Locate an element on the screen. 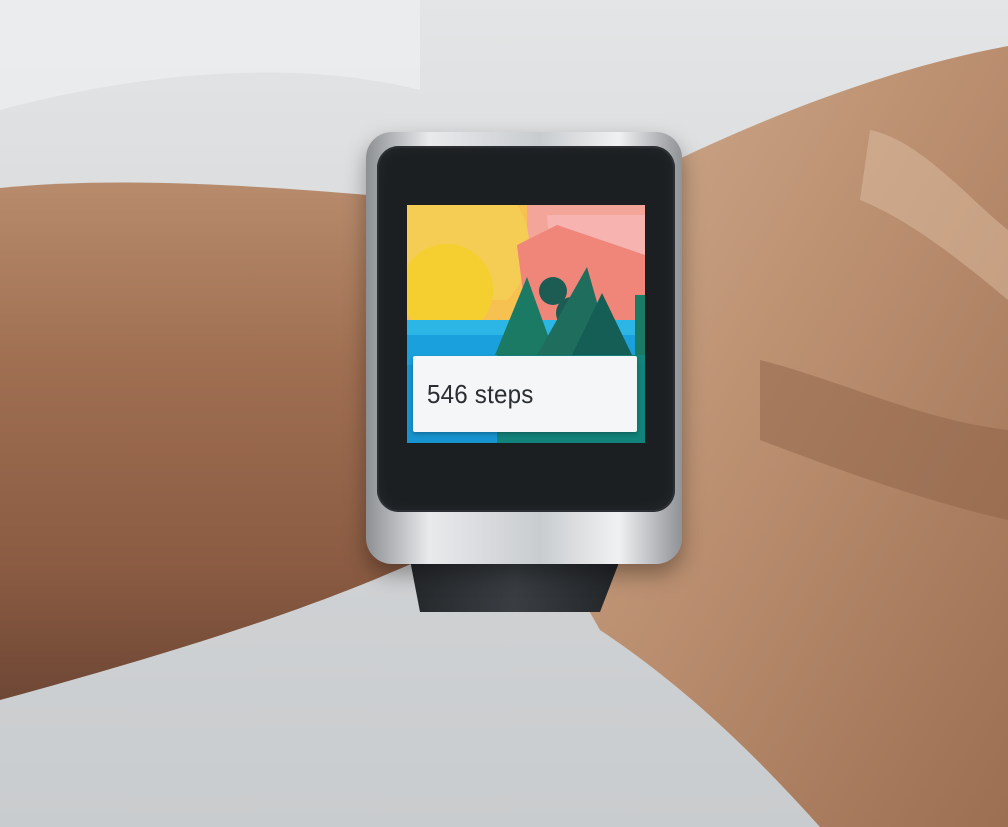 The width and height of the screenshot is (1008, 827). watch-screen: 546 steps is located at coordinates (526, 324).